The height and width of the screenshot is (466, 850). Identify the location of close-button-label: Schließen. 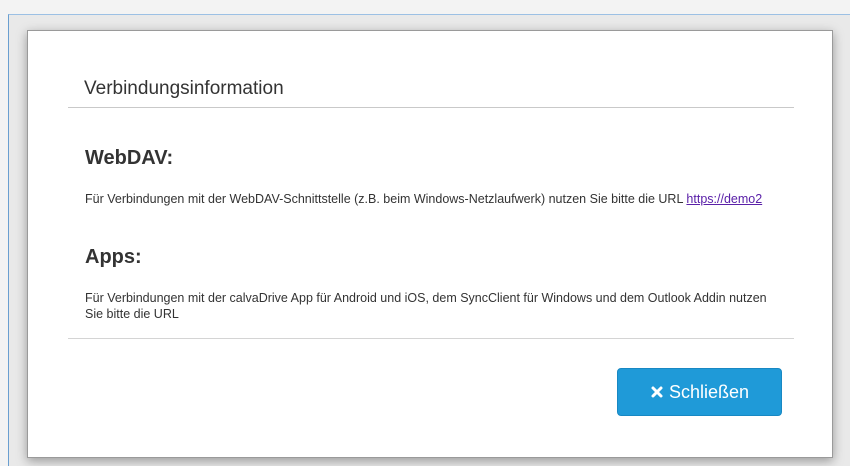
(709, 391).